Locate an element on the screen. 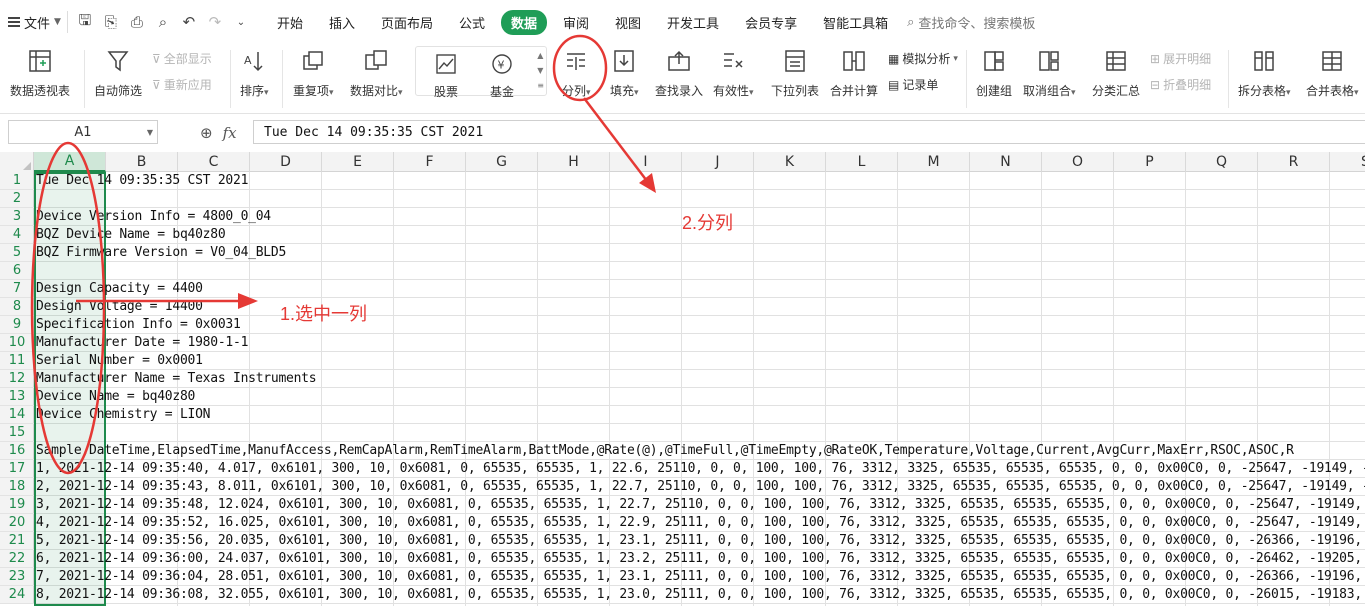 The height and width of the screenshot is (606, 1365). column-header-e: E is located at coordinates (358, 162).